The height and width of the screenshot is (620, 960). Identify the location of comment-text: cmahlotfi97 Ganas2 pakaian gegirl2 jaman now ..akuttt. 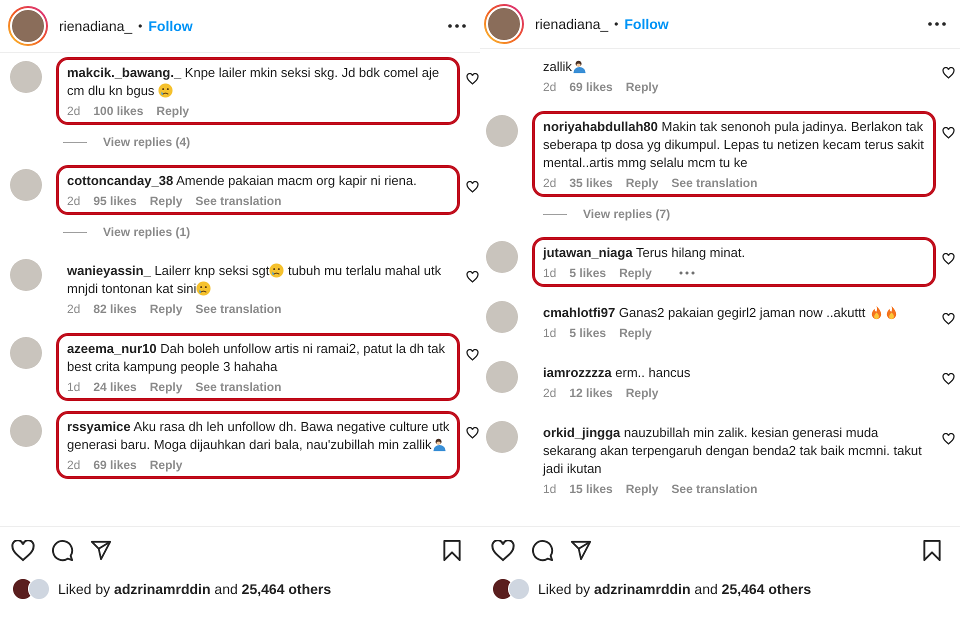
(735, 313).